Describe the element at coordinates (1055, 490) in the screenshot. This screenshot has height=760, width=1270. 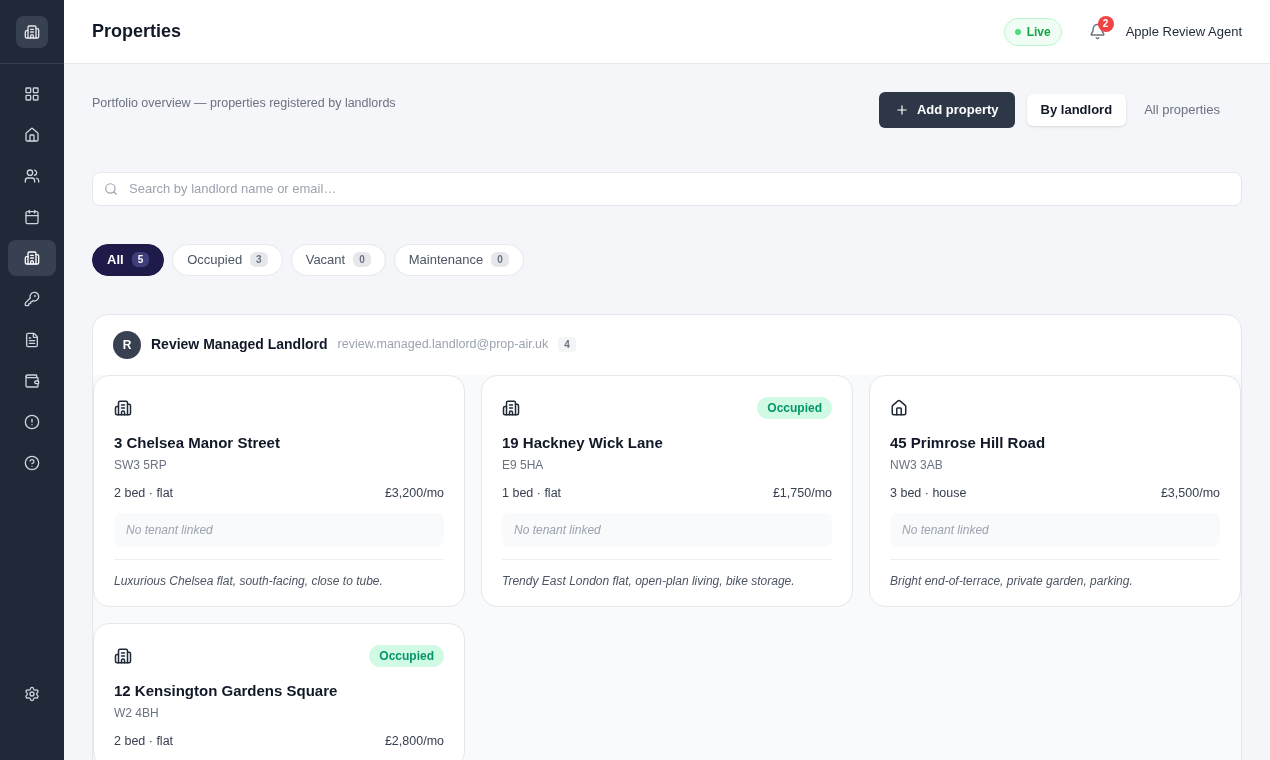
I see `property-card: 45 Primrose Hill Road NW3 3AB 3 bed · house £3,500/mo No tenant linked Bright end-of-terrace, private garden, parking.` at that location.